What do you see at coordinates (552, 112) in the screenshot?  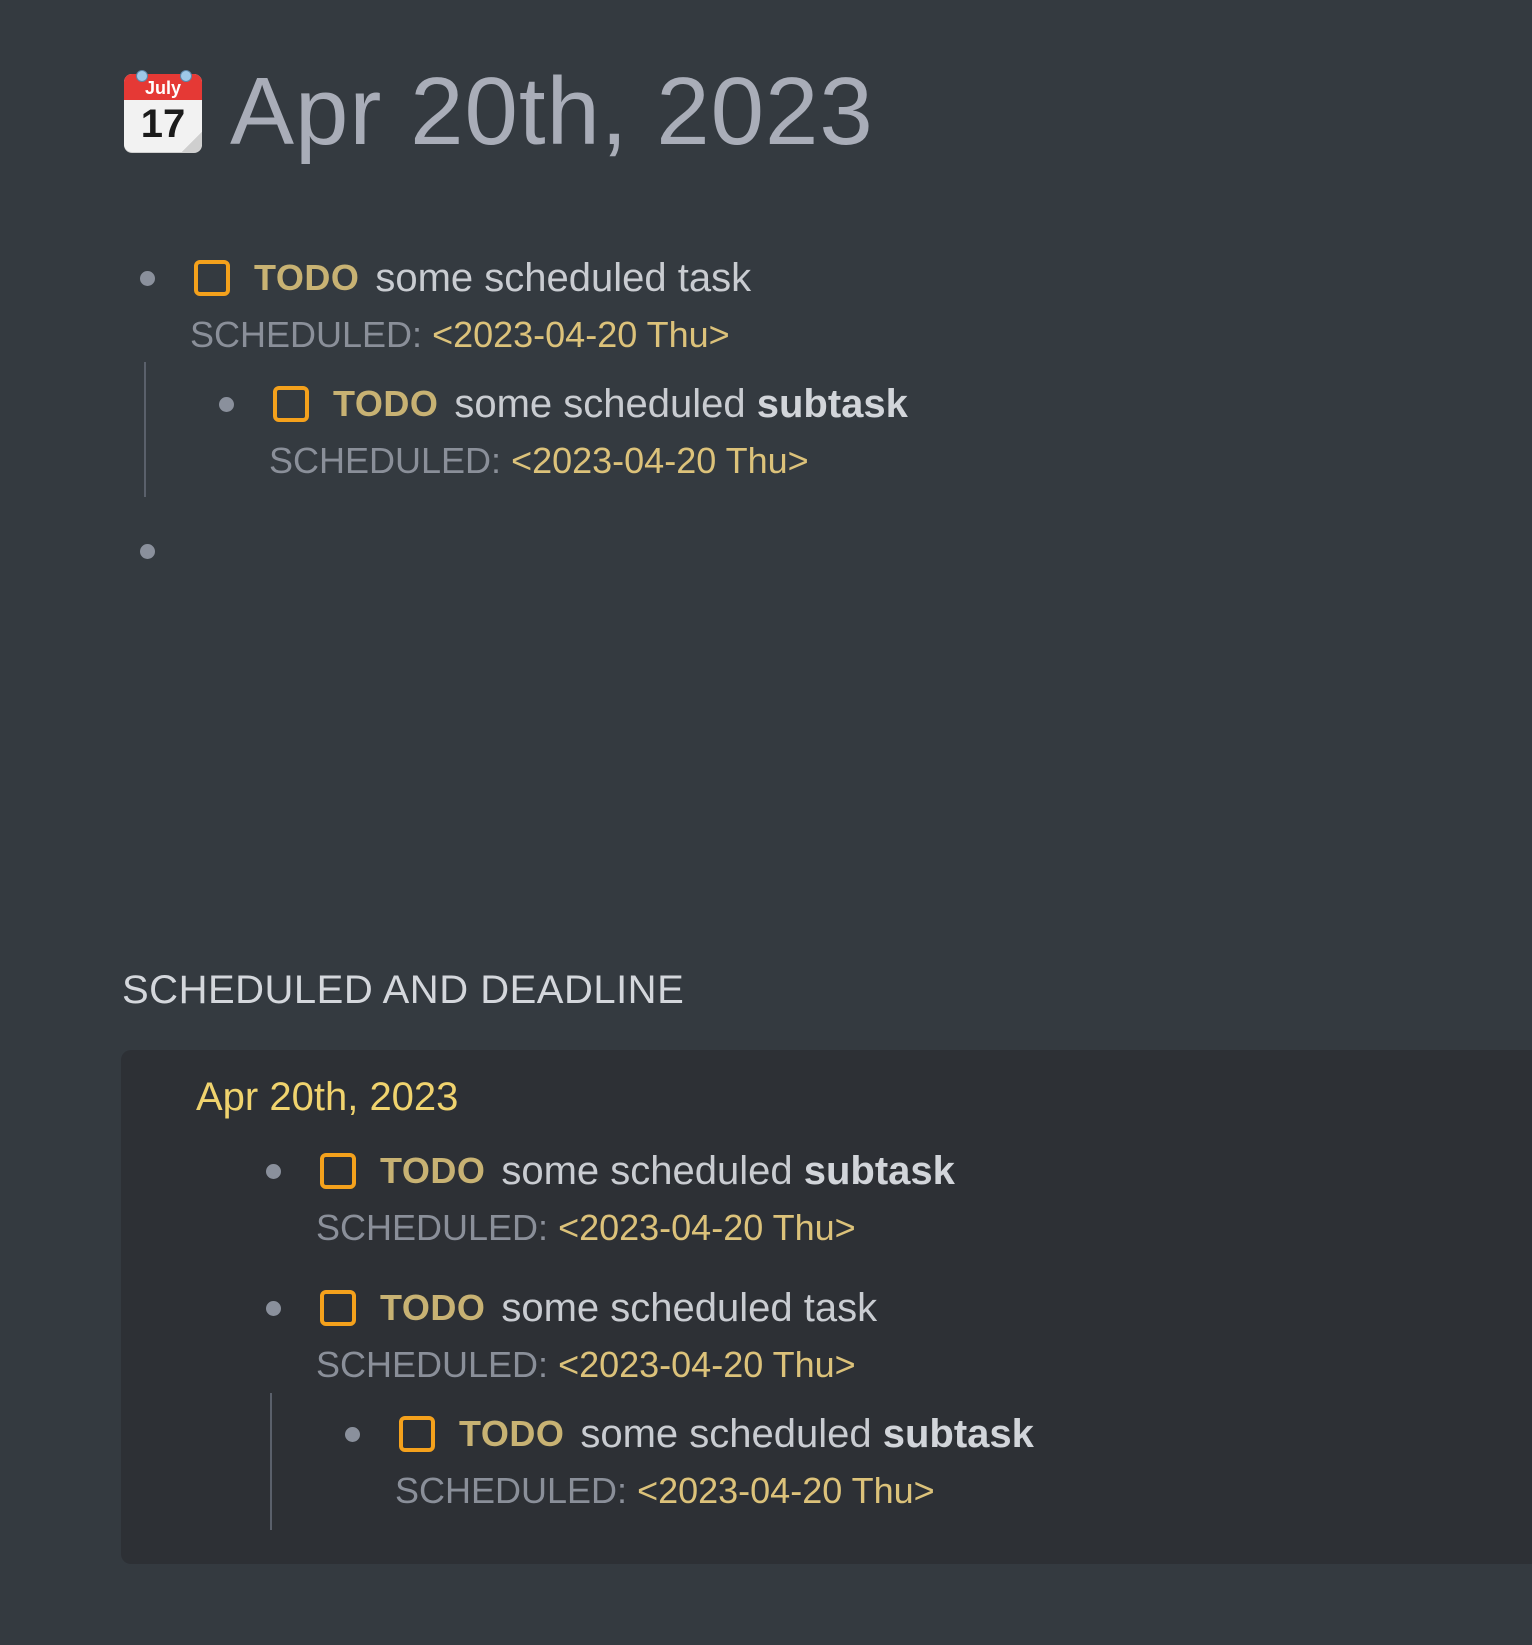 I see `page-title-text: Apr 20th, 2023` at bounding box center [552, 112].